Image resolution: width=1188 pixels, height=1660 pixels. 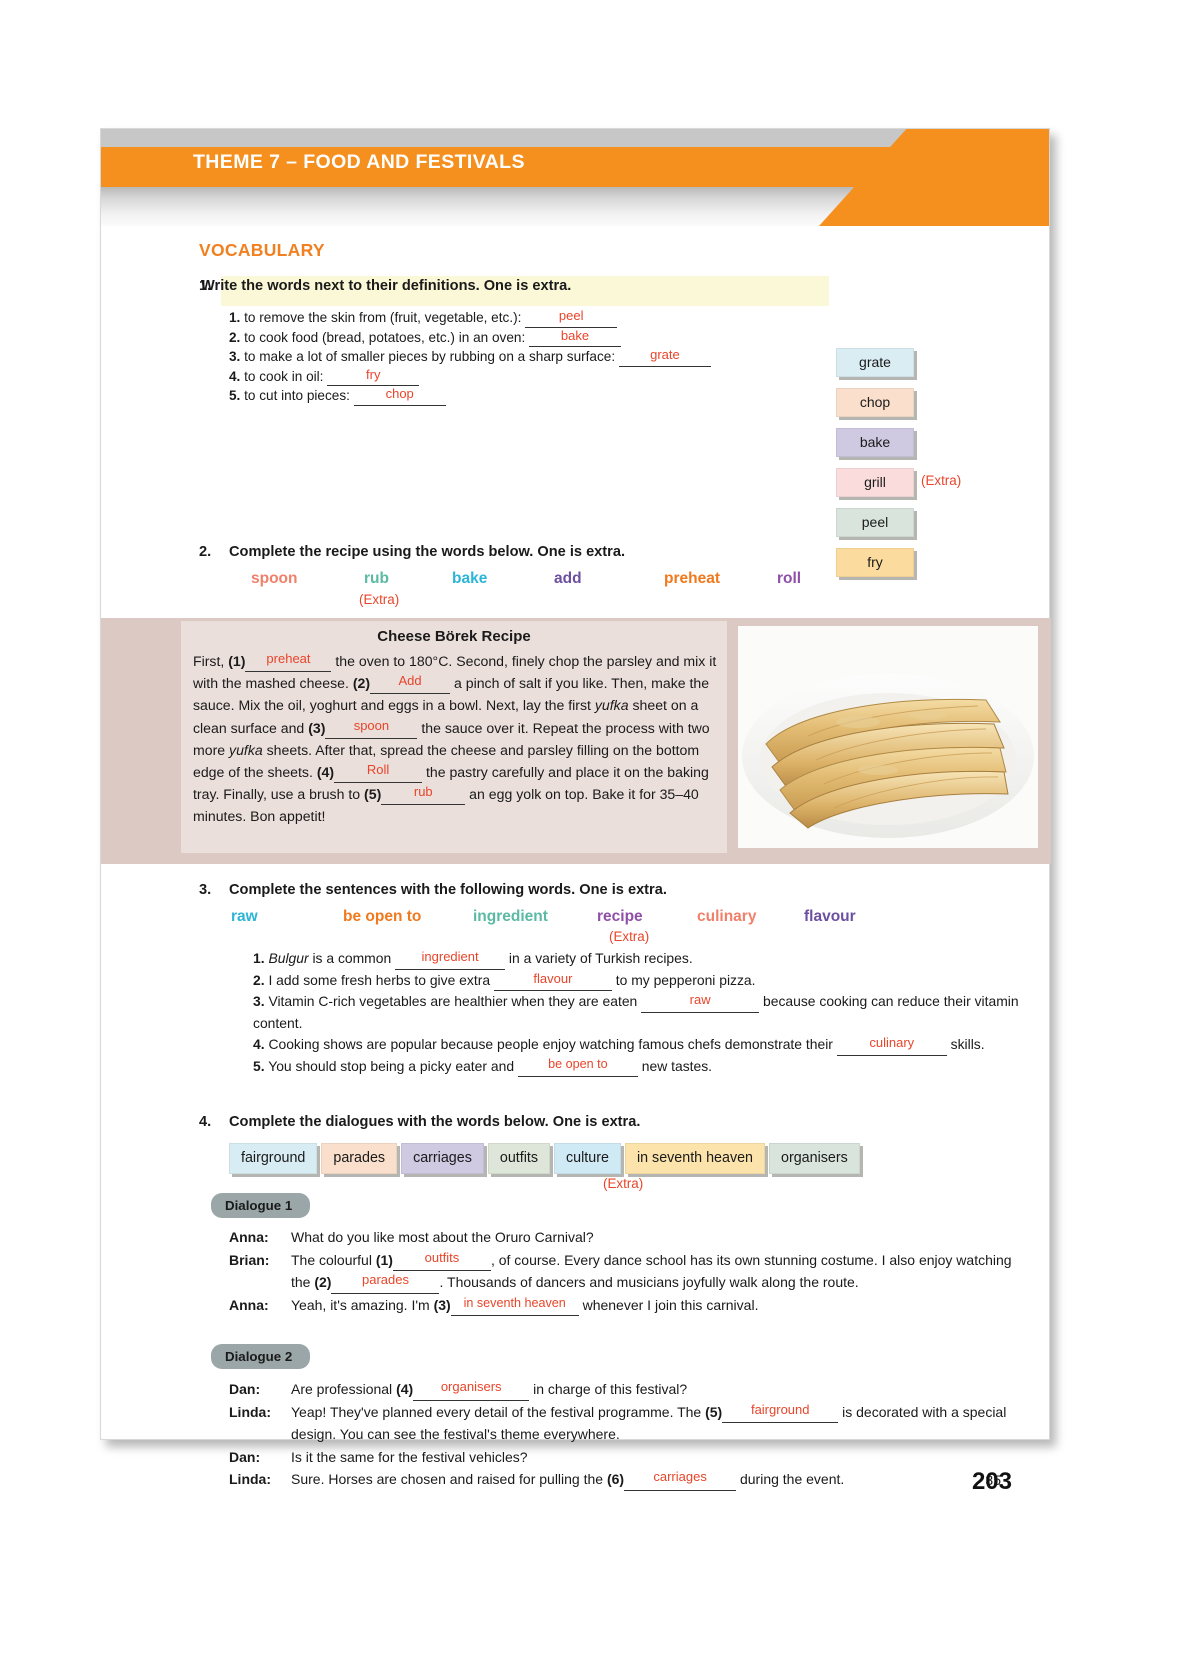 What do you see at coordinates (675, 1065) in the screenshot?
I see `sentence-text: new tastes.` at bounding box center [675, 1065].